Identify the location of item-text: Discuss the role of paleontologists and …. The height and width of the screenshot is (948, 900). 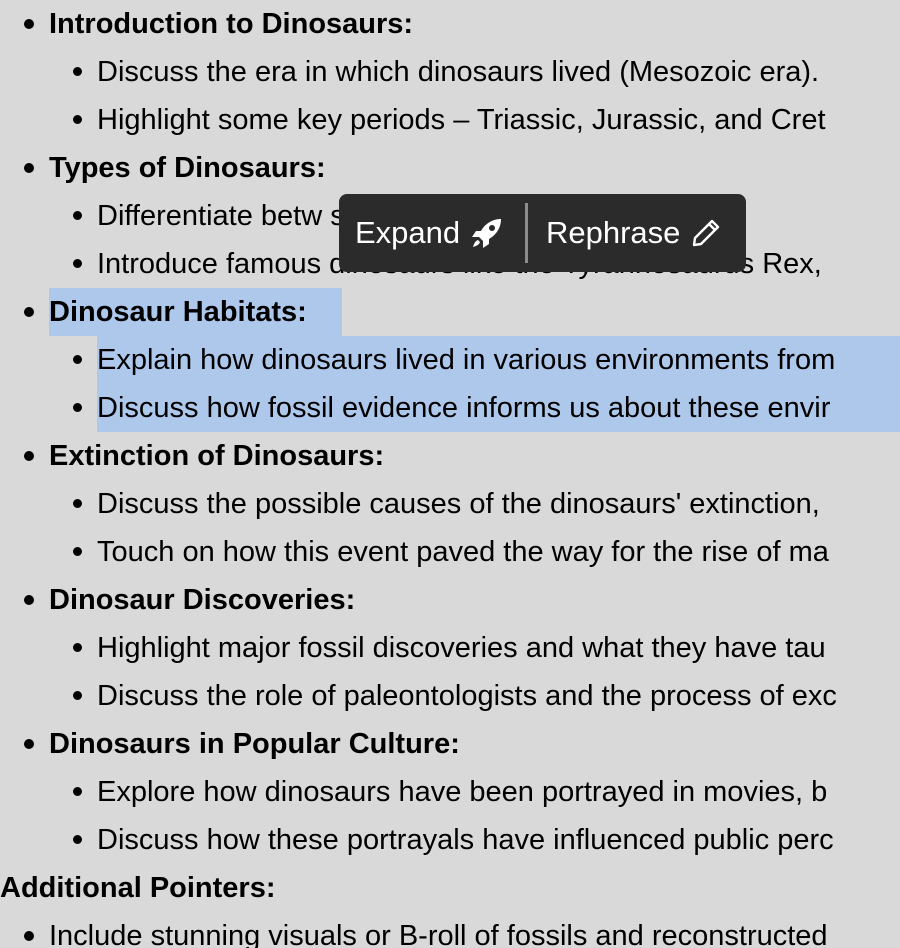
(467, 696).